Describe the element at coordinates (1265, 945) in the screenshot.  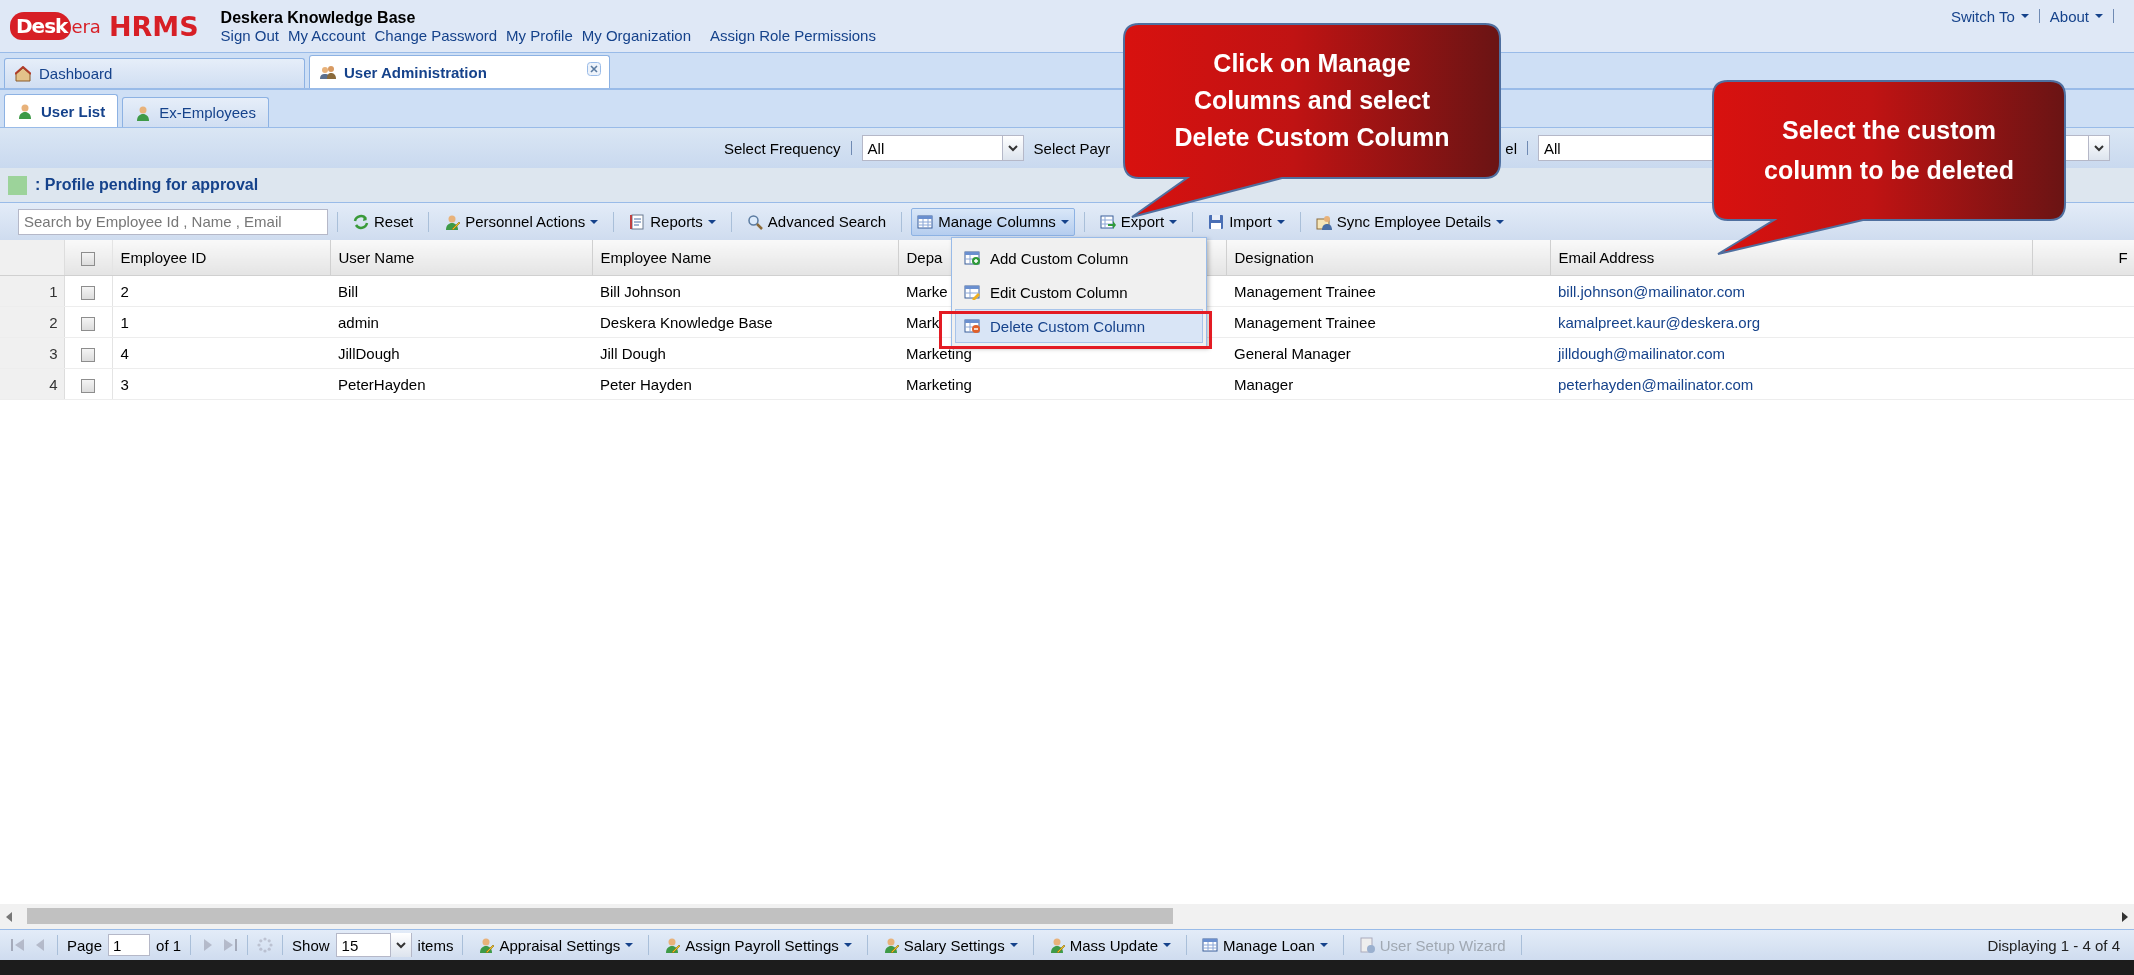
I see `toolbar-button: Manage Loan` at that location.